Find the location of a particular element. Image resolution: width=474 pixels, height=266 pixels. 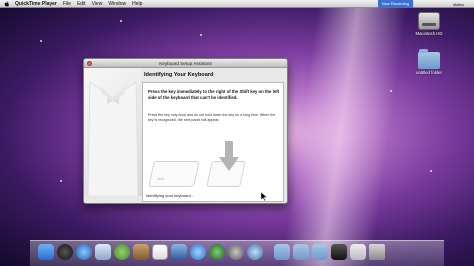

shift-key-illustration: shift is located at coordinates (174, 174).